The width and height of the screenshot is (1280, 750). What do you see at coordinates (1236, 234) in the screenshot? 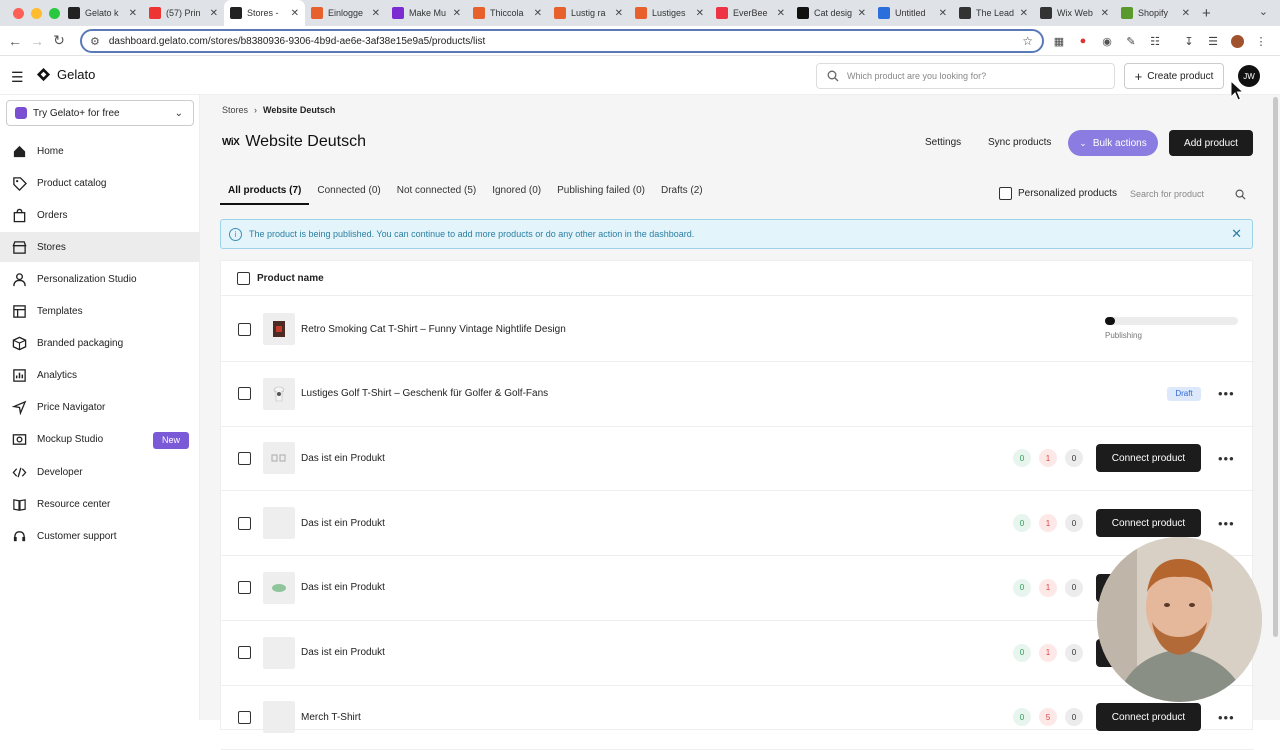
I see `close-icon: ✕` at bounding box center [1236, 234].